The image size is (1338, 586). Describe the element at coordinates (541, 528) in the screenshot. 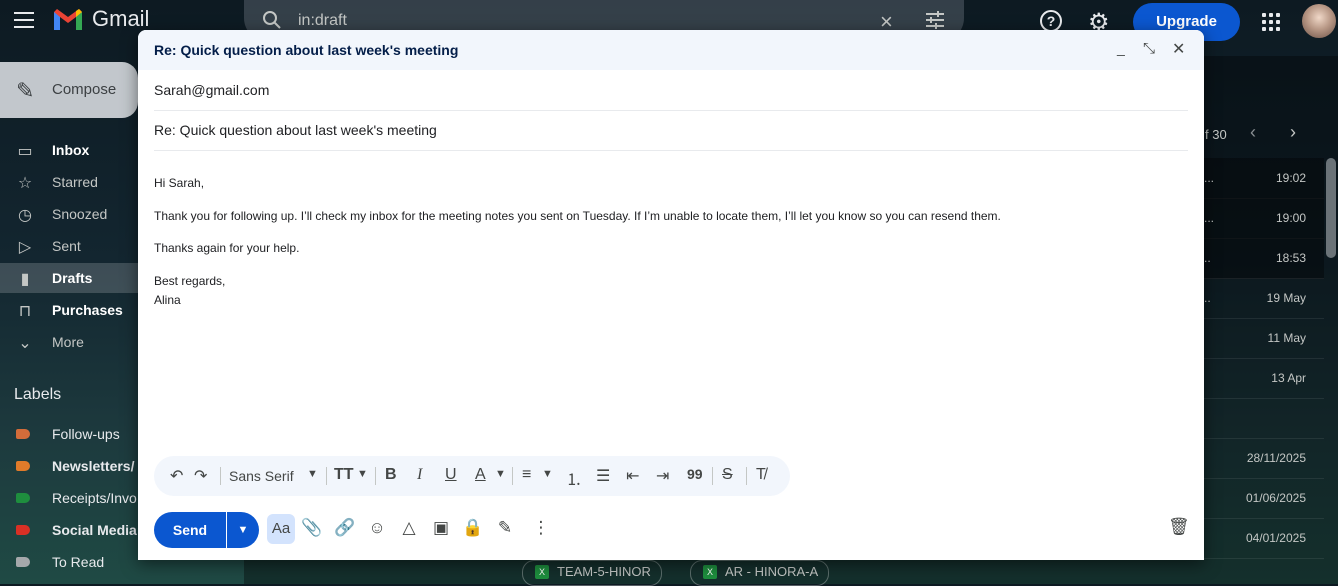

I see `more-options-icon: ⋮` at that location.